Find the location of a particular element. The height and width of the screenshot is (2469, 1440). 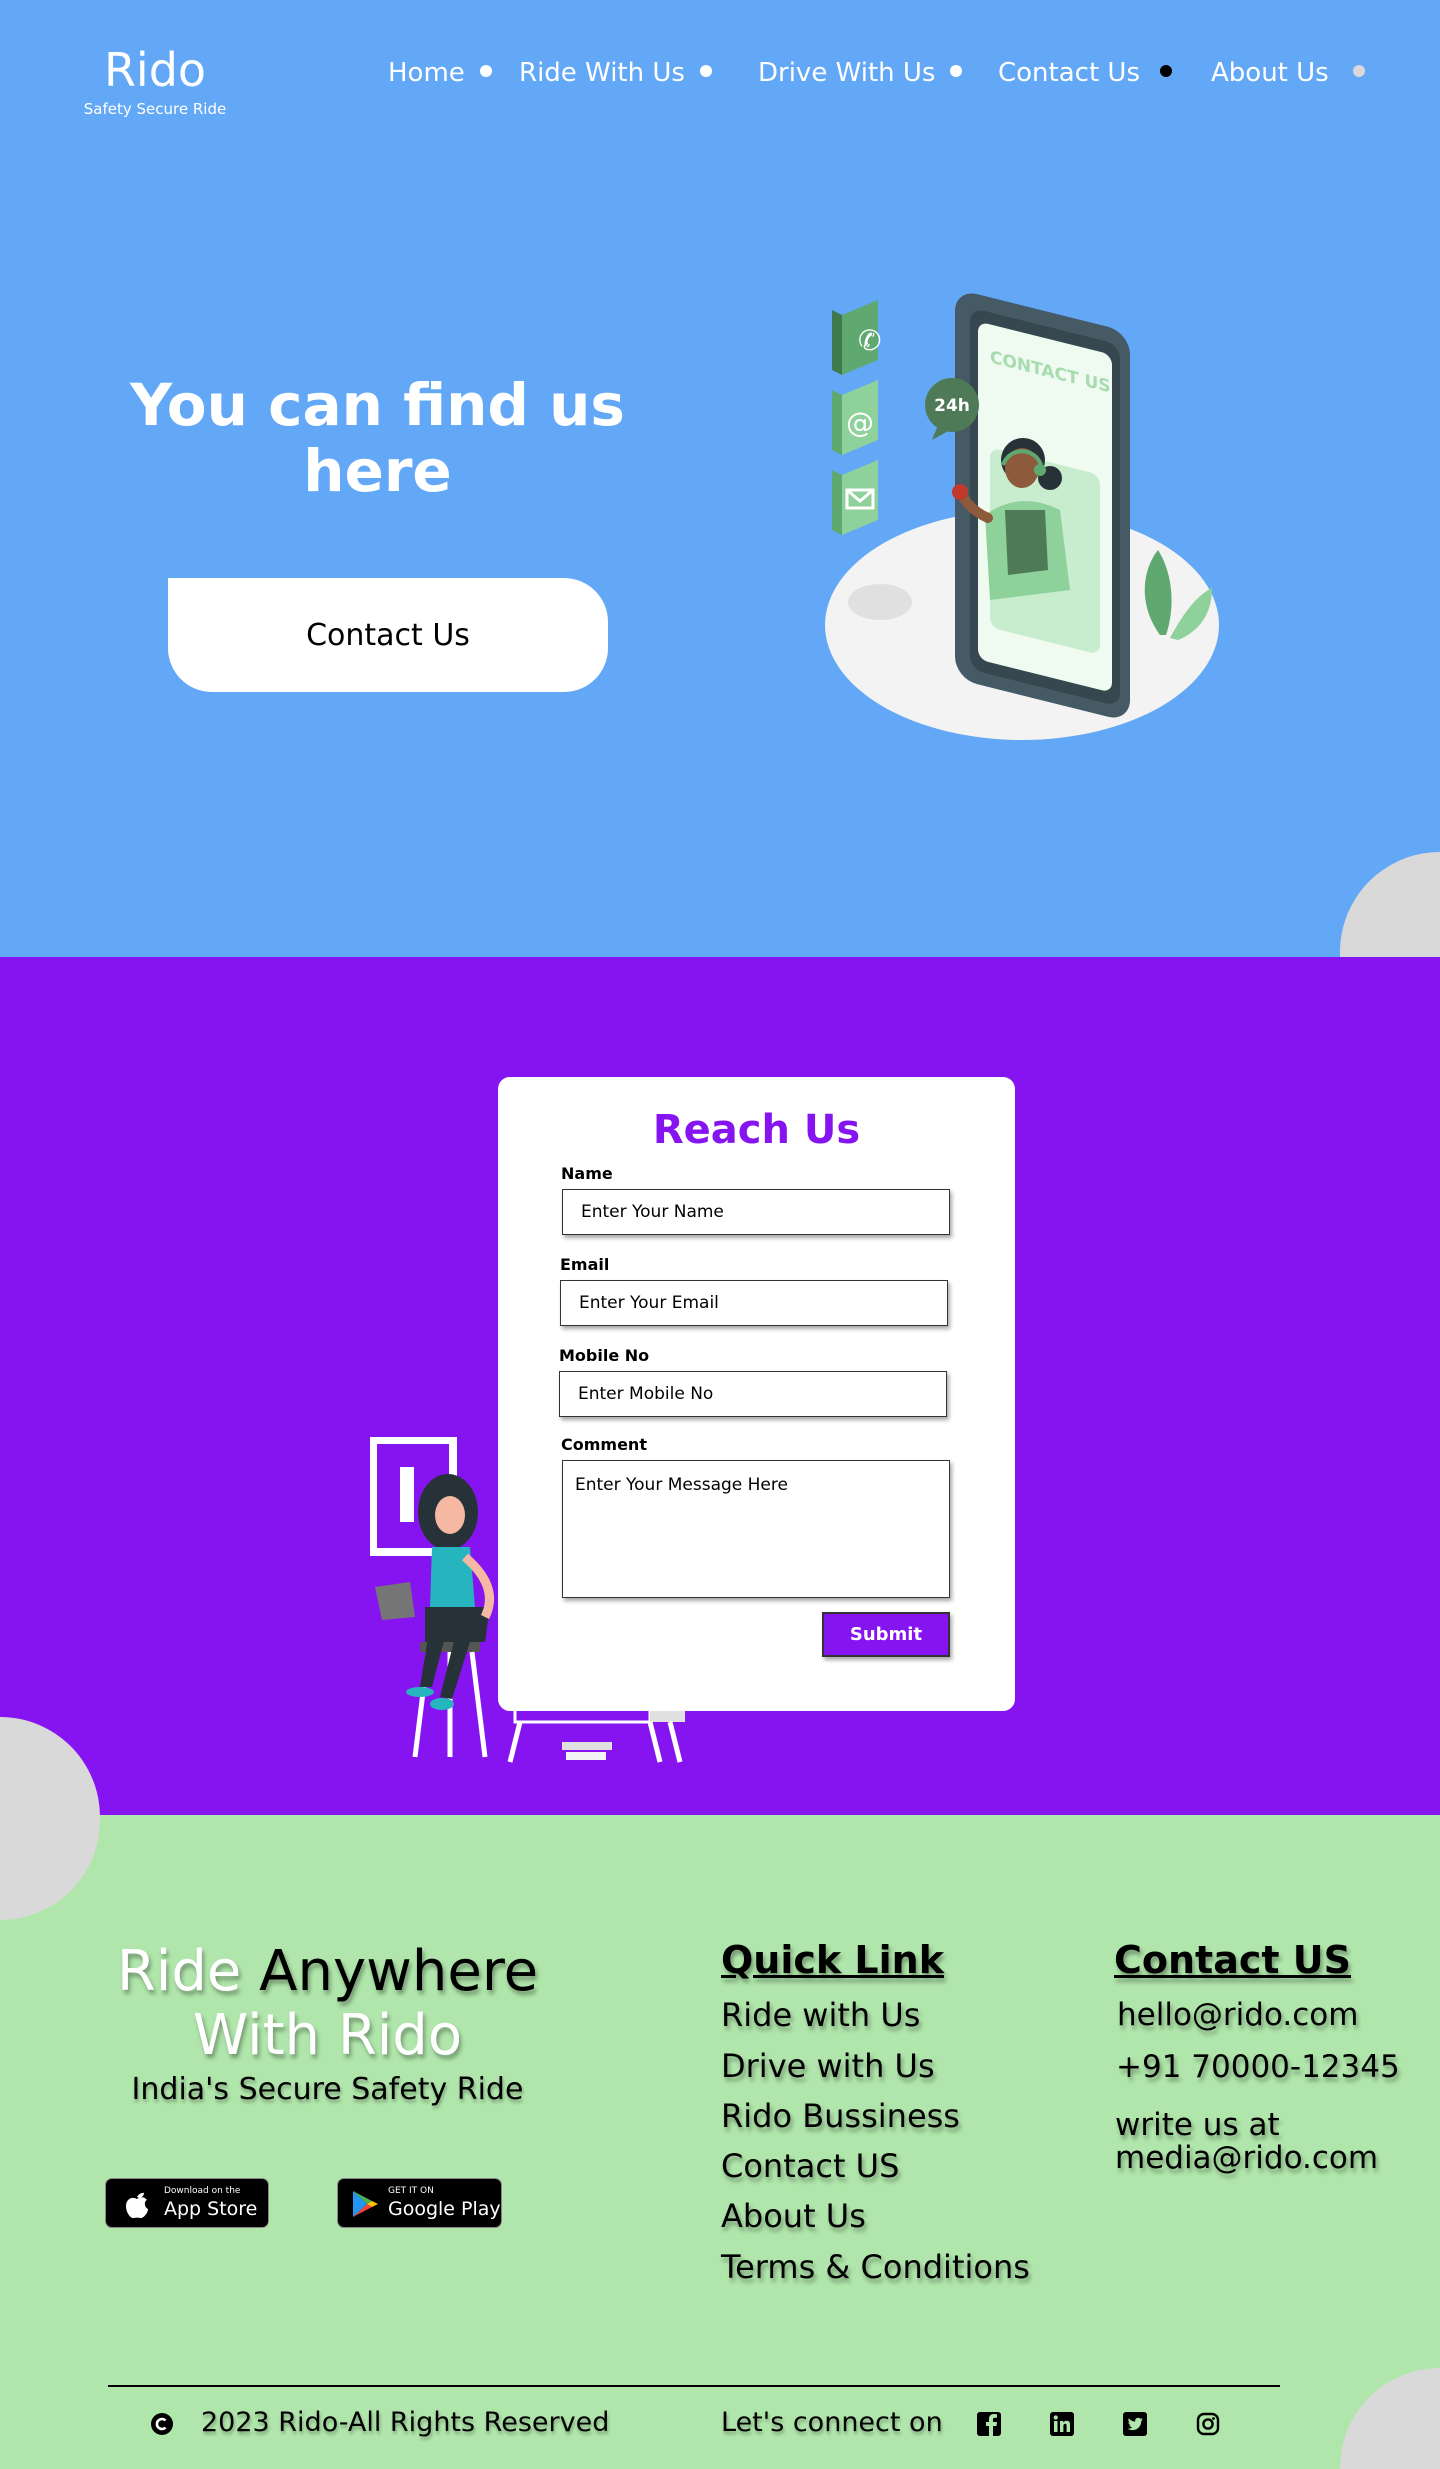

mobile-input is located at coordinates (753, 1394).